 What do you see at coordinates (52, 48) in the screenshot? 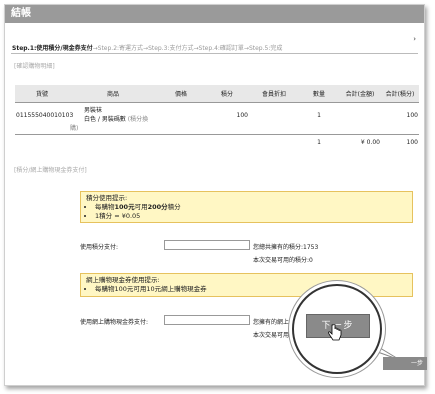
I see `step-1: Step.1:使用積分/現金券支付` at bounding box center [52, 48].